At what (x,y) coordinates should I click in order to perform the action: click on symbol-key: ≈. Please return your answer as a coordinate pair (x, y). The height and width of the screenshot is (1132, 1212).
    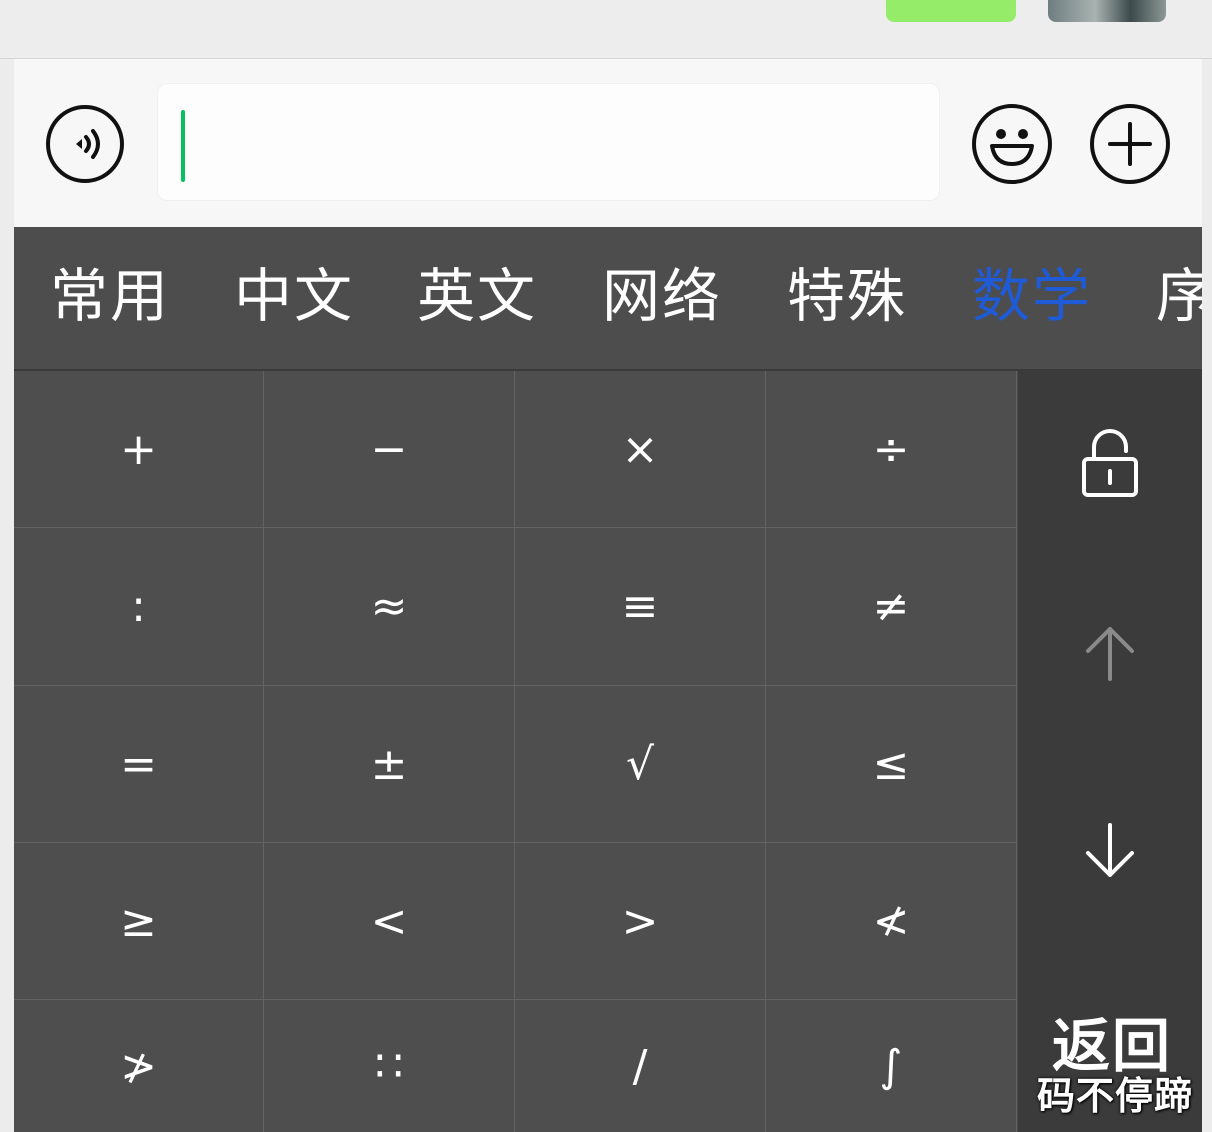
    Looking at the image, I should click on (389, 607).